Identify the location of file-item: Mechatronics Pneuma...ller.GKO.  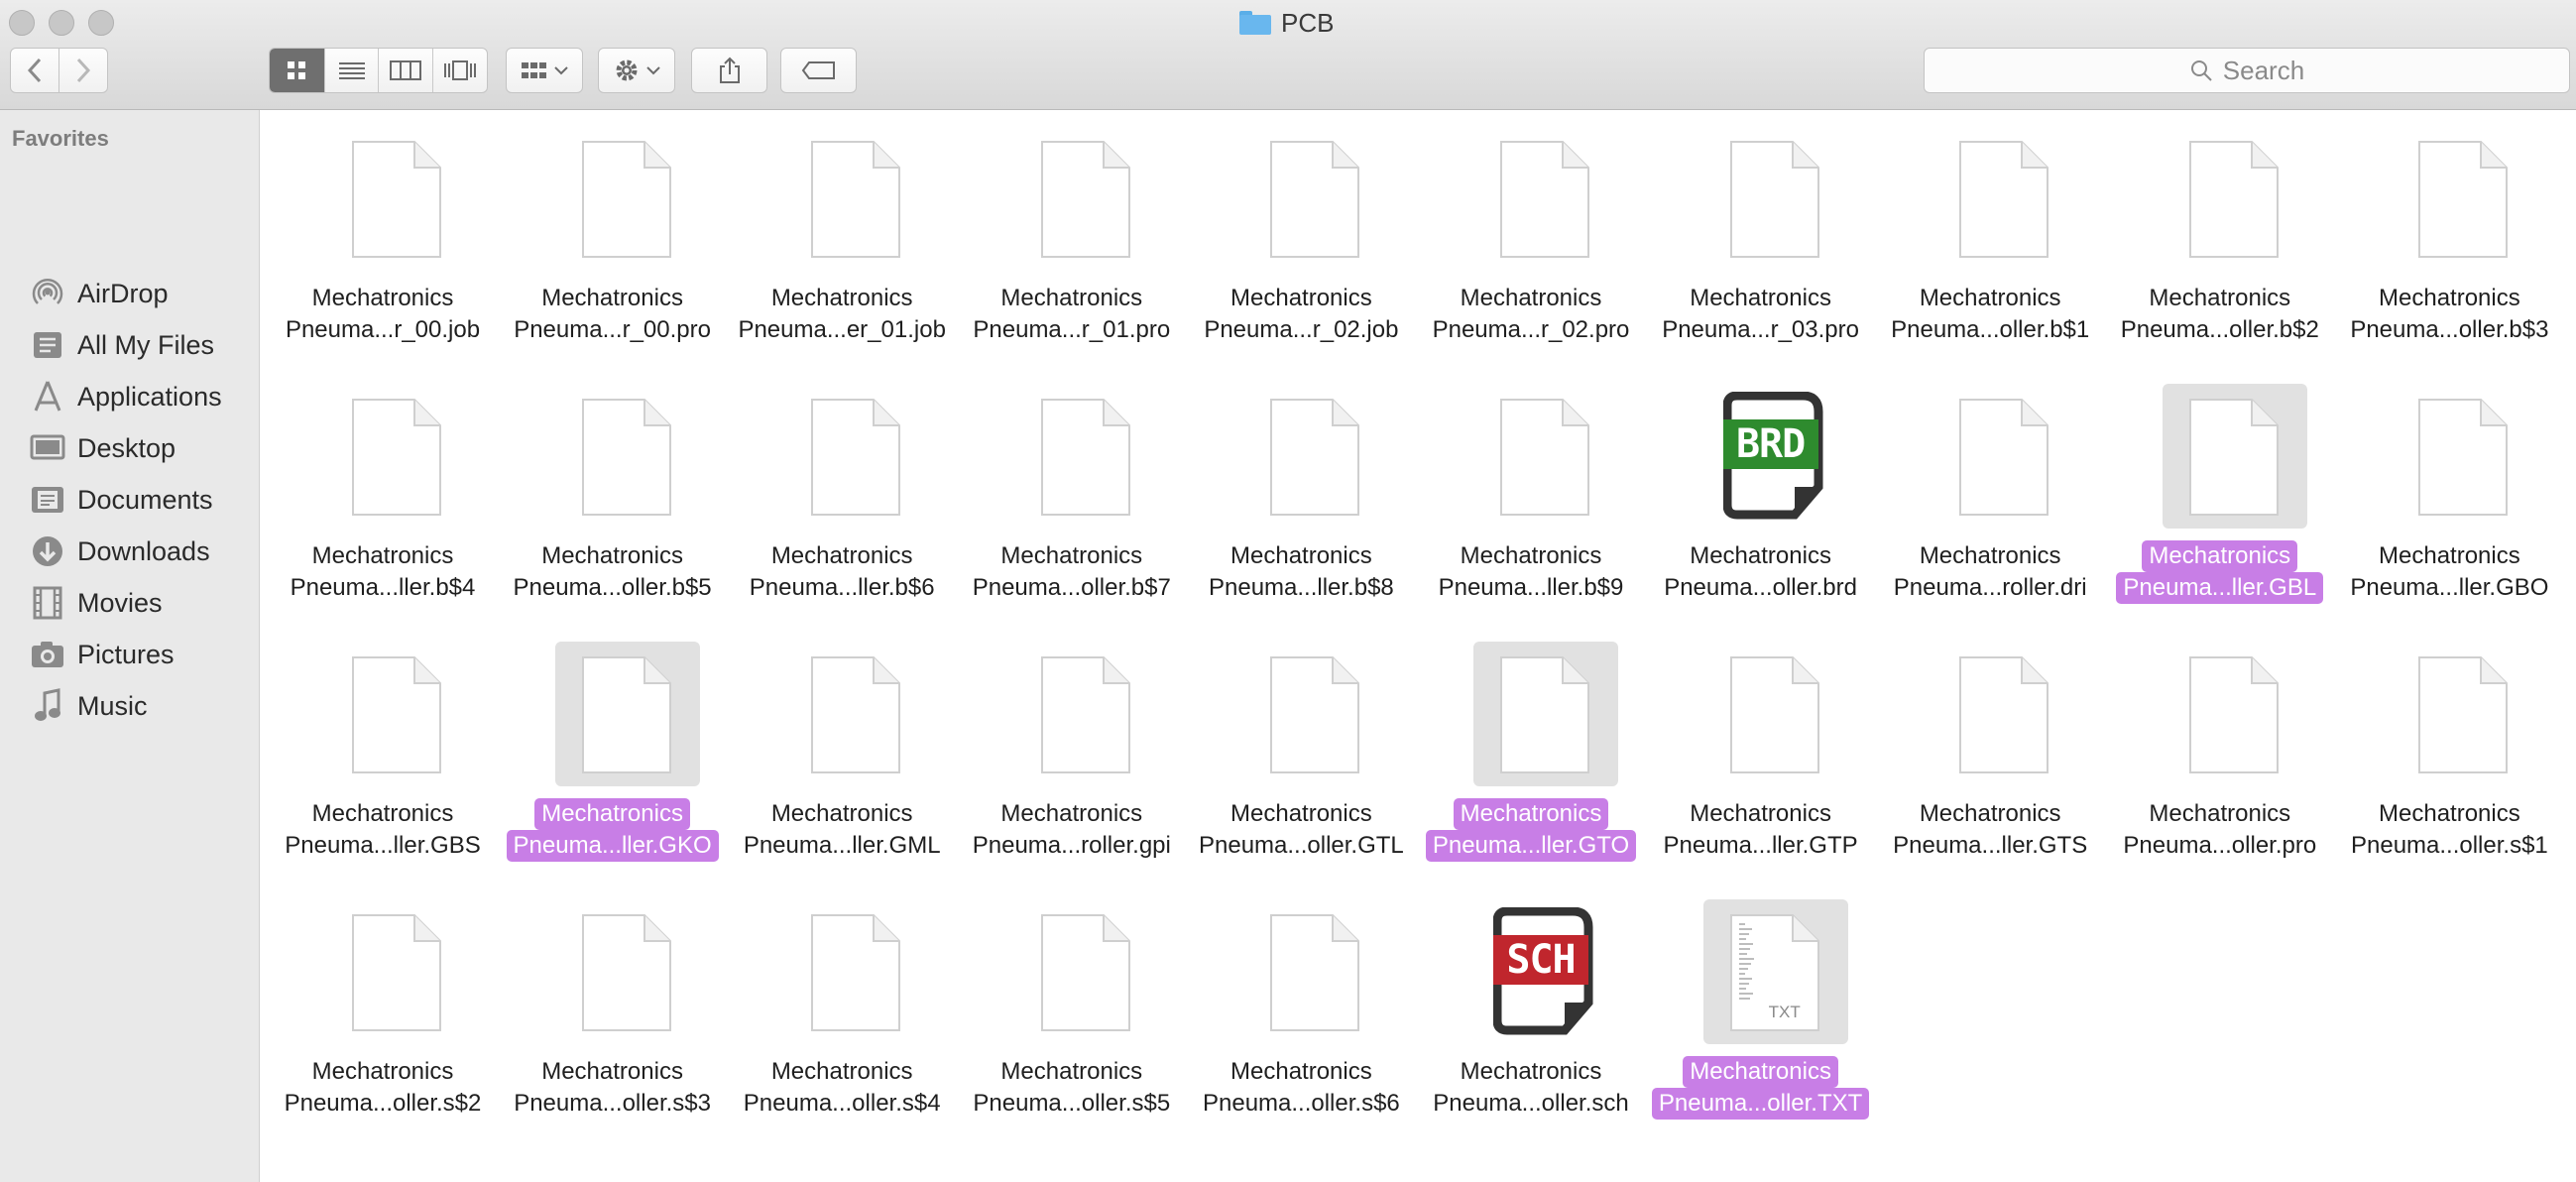
(613, 760).